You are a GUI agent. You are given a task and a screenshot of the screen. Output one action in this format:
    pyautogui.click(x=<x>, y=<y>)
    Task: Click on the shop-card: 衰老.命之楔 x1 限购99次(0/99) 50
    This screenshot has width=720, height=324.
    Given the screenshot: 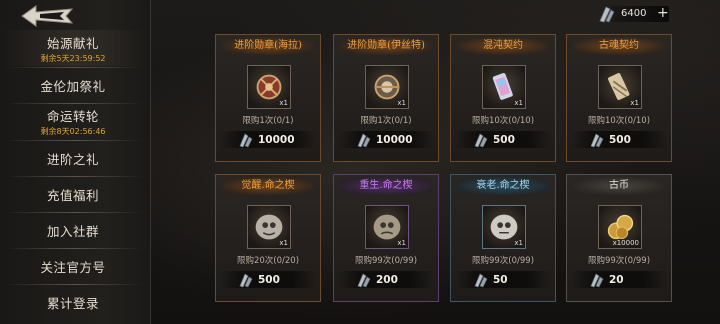 What is the action you would take?
    pyautogui.click(x=503, y=238)
    